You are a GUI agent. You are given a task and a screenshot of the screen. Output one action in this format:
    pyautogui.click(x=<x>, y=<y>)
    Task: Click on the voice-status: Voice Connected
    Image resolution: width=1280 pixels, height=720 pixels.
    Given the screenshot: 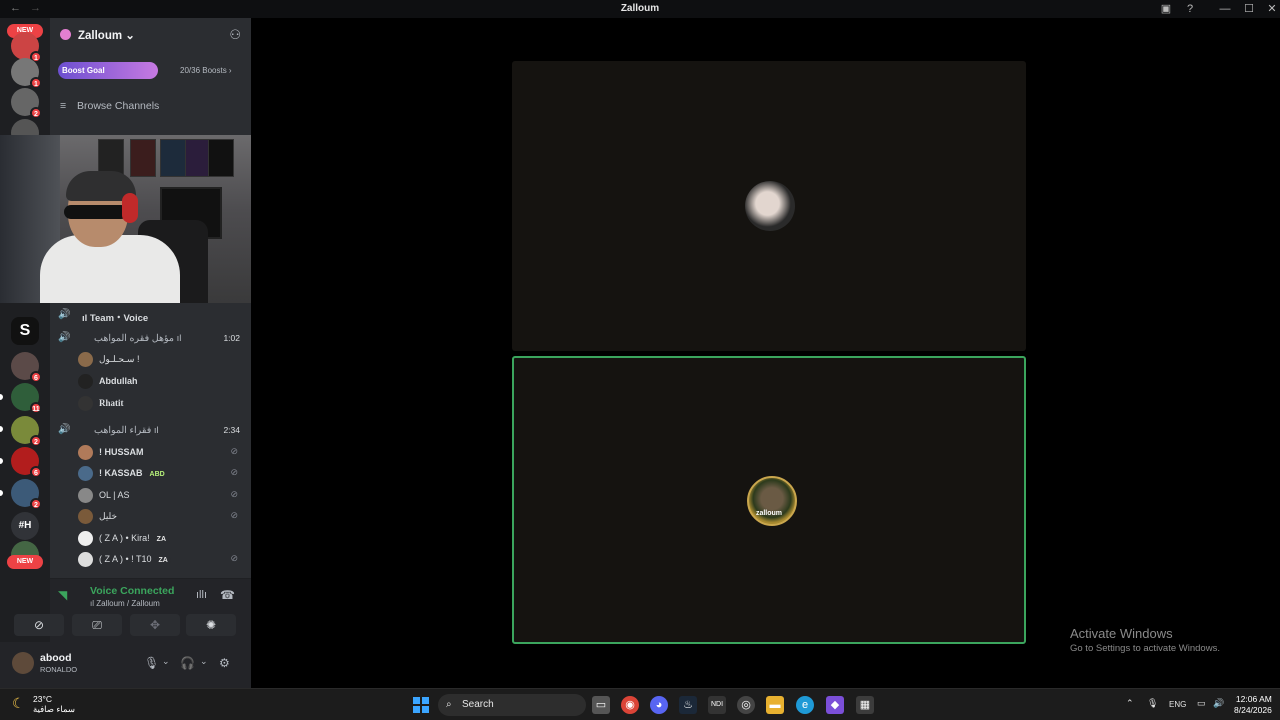 What is the action you would take?
    pyautogui.click(x=132, y=591)
    